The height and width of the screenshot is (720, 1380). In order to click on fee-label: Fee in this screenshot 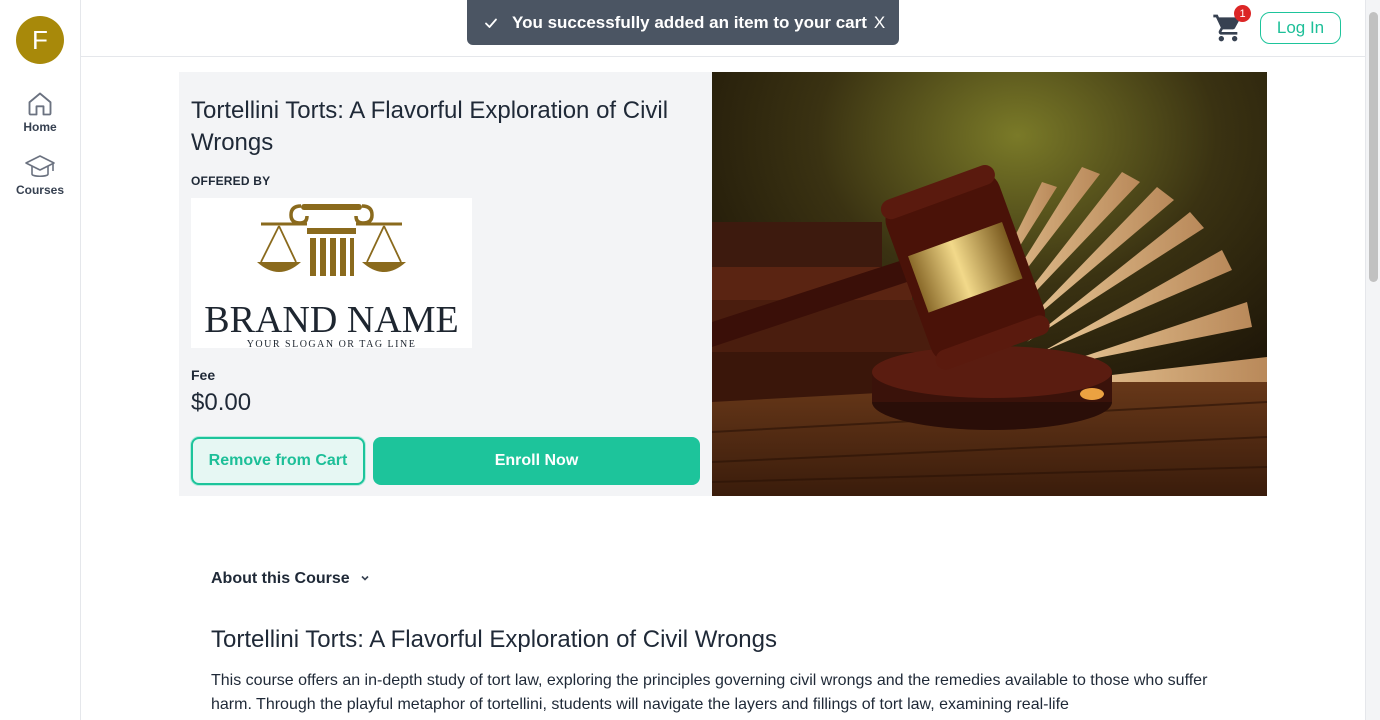, I will do `click(203, 375)`.